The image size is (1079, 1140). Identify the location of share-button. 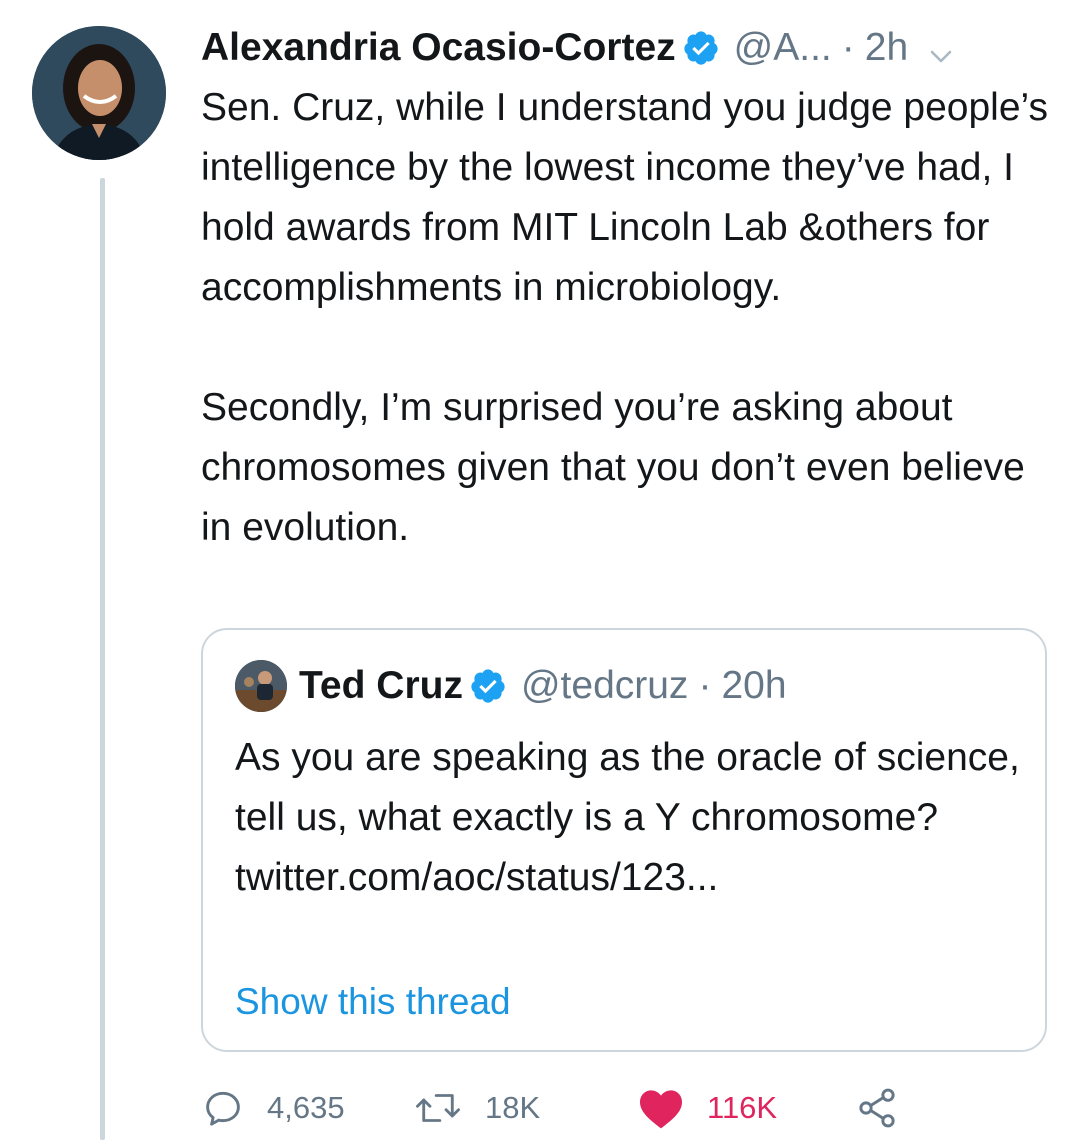
(888, 1108).